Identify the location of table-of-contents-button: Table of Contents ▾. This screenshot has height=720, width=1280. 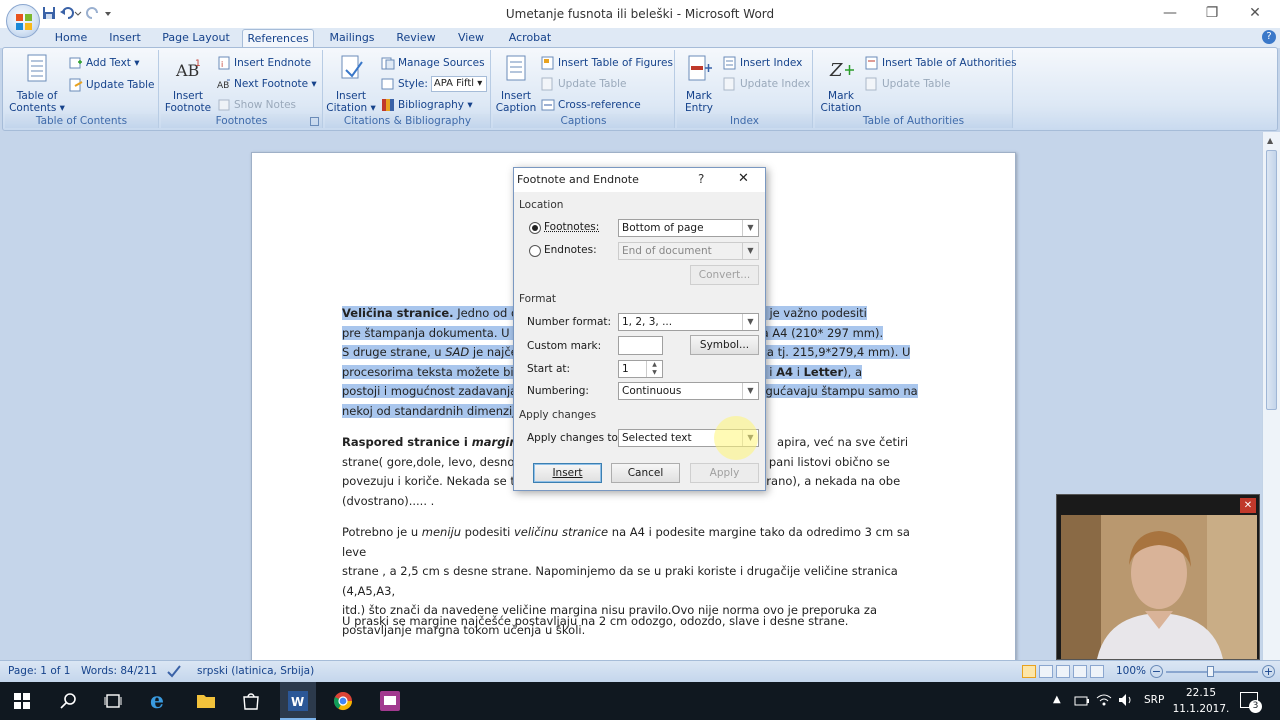
(37, 84).